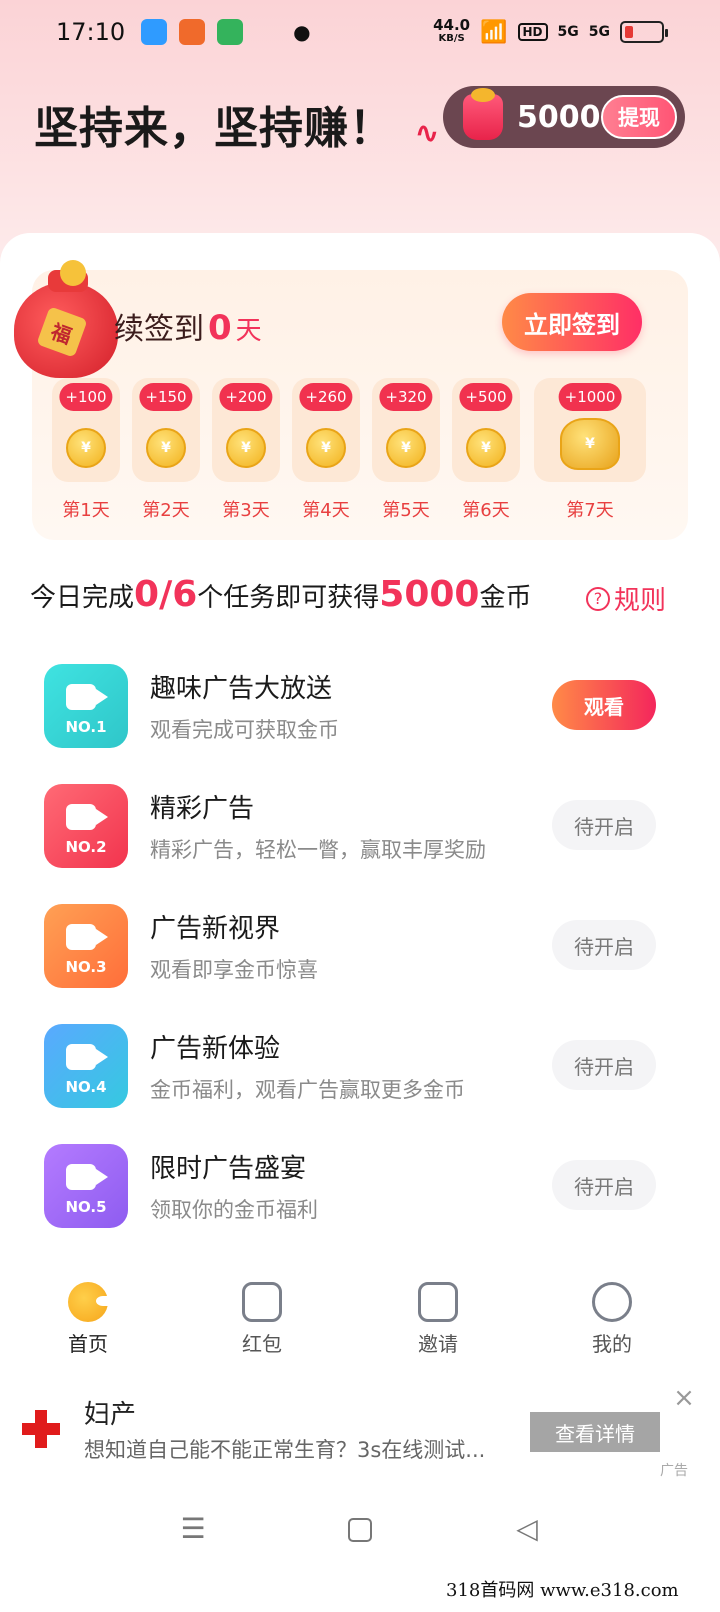 This screenshot has height=1612, width=720. What do you see at coordinates (86, 397) in the screenshot?
I see `day-bonus-badge: +100` at bounding box center [86, 397].